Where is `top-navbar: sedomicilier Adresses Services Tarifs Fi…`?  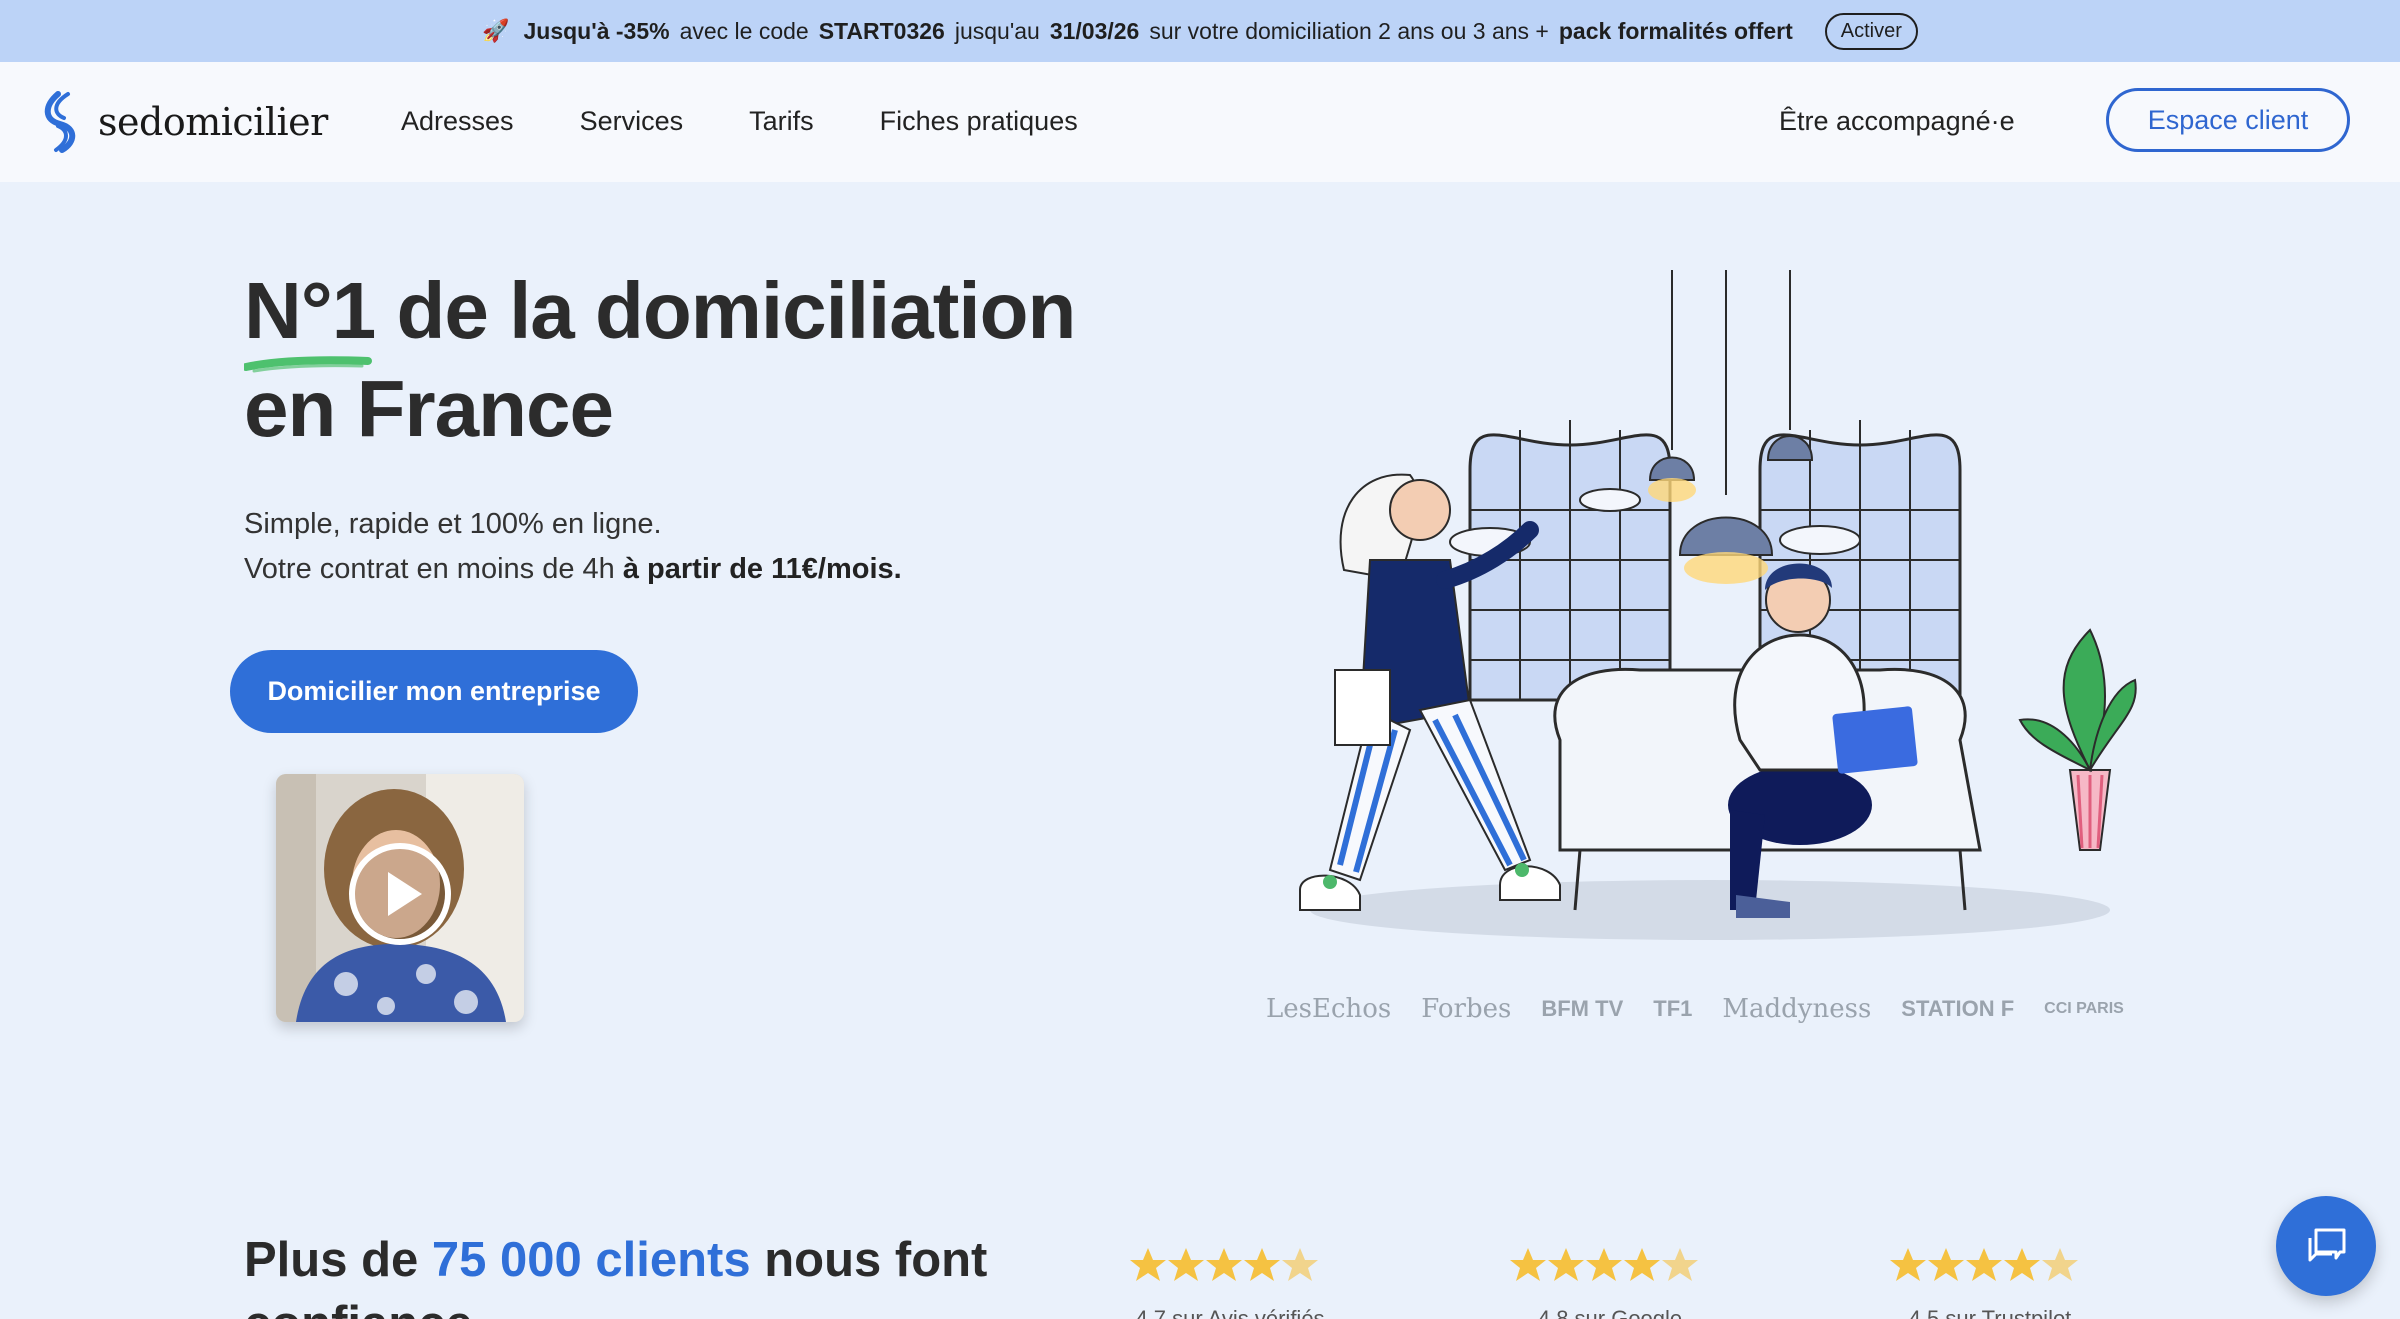
top-navbar: sedomicilier Adresses Services Tarifs Fi… is located at coordinates (1200, 122).